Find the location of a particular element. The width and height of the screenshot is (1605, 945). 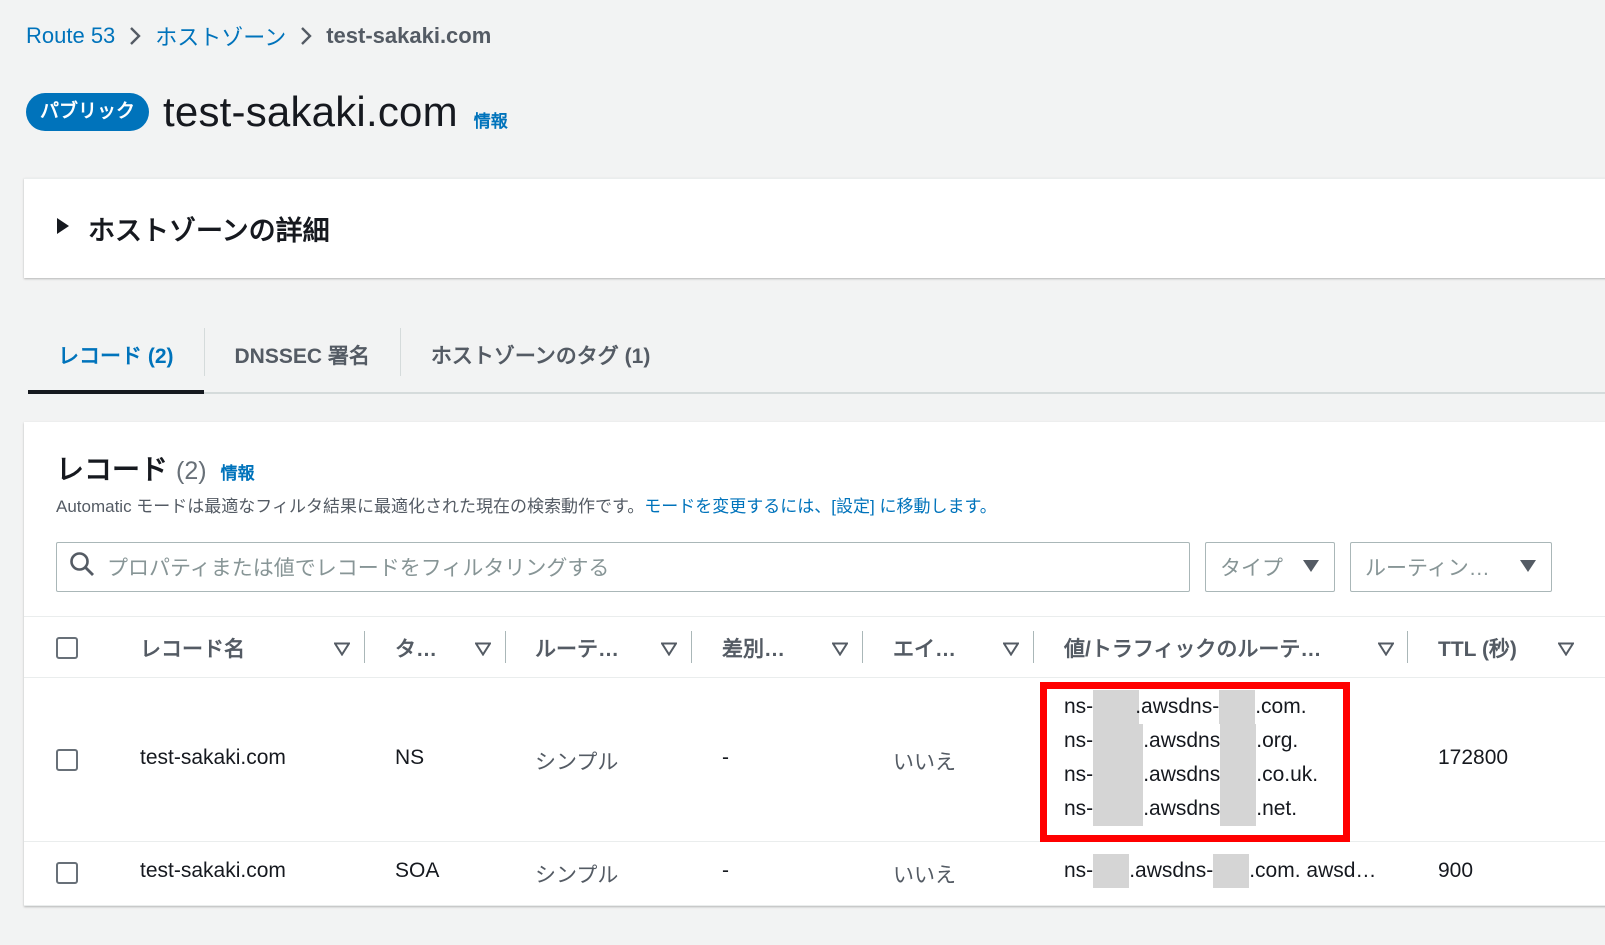

breadcrumb: Route 53 ホストゾーン test-sakaki.com is located at coordinates (258, 36).